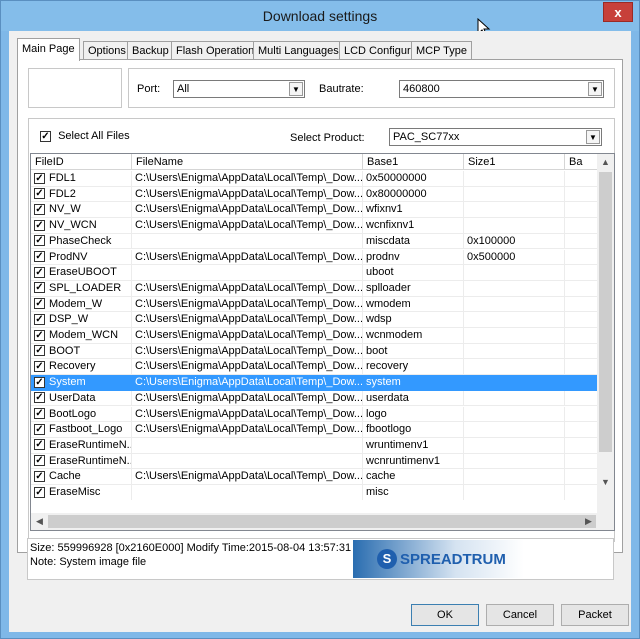  Describe the element at coordinates (81, 383) in the screenshot. I see `row-fileid-cell: ✓ System` at that location.